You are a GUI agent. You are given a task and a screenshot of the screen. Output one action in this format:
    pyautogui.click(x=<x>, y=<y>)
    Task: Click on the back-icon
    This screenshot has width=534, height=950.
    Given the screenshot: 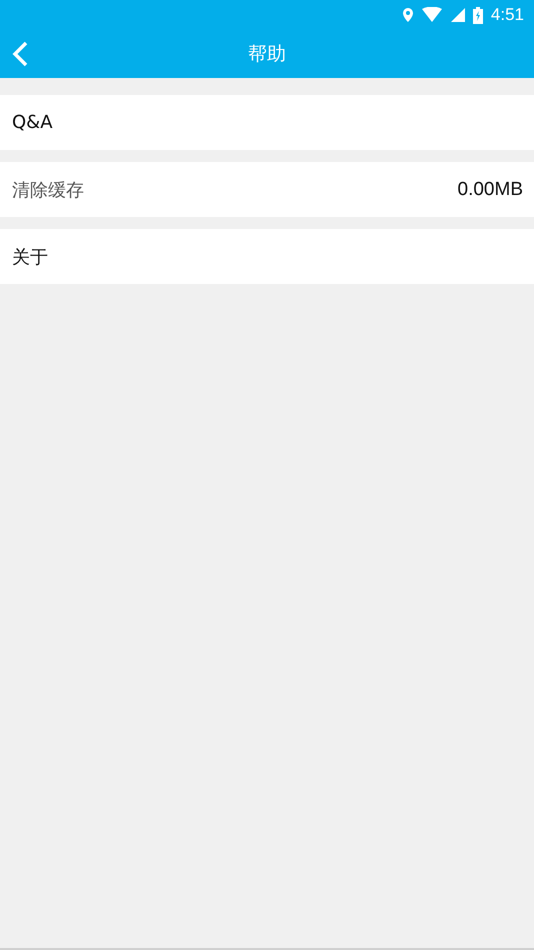 What is the action you would take?
    pyautogui.click(x=20, y=54)
    